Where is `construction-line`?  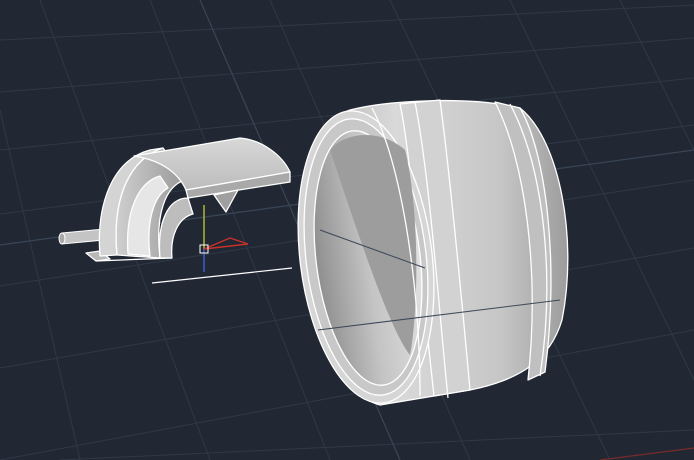
construction-line is located at coordinates (222, 275).